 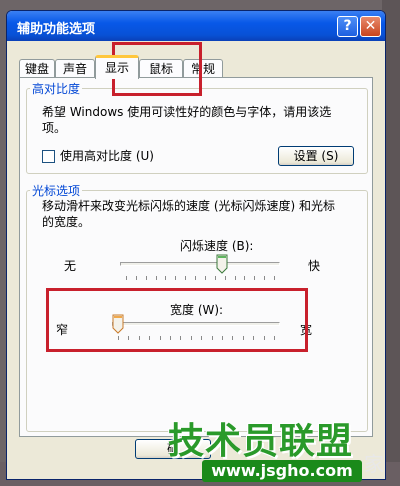 I want to click on cursor-options-description-line2: 的宽度。, so click(x=66, y=222).